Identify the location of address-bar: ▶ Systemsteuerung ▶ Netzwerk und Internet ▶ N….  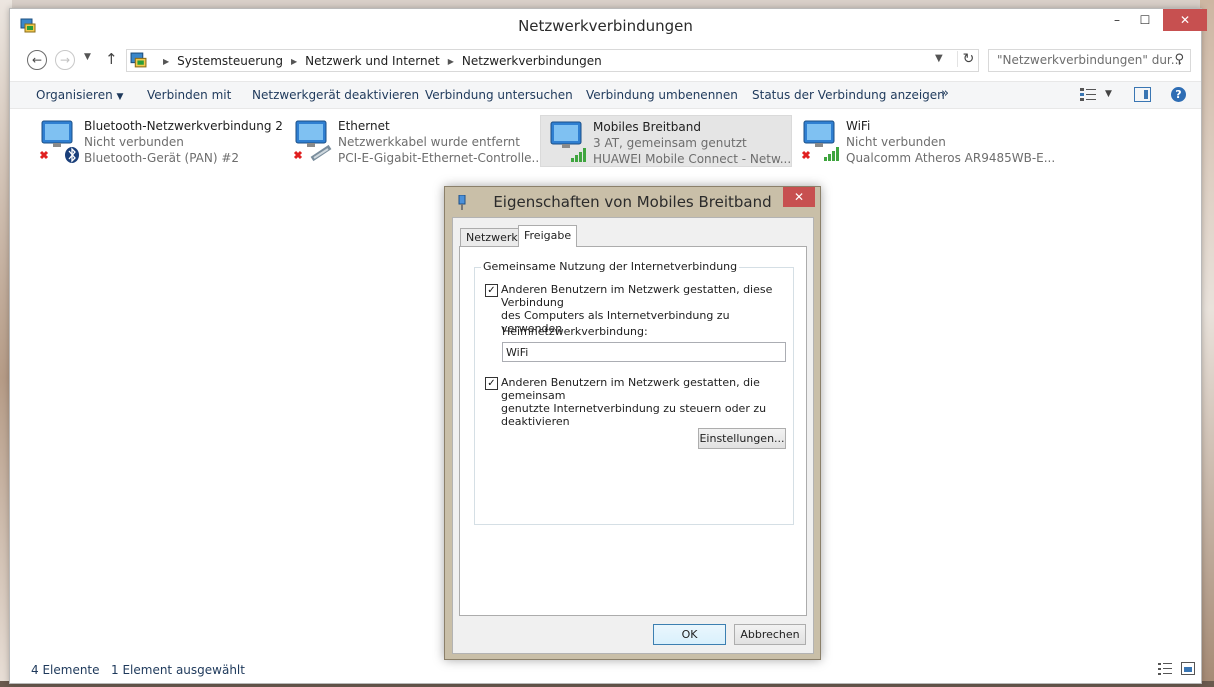
(552, 60).